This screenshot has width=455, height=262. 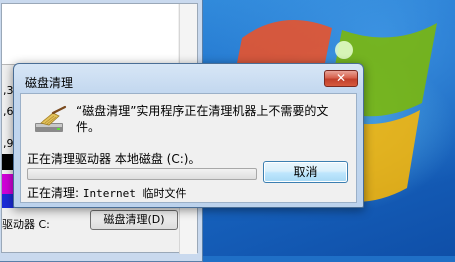 What do you see at coordinates (142, 174) in the screenshot?
I see `progress-bar` at bounding box center [142, 174].